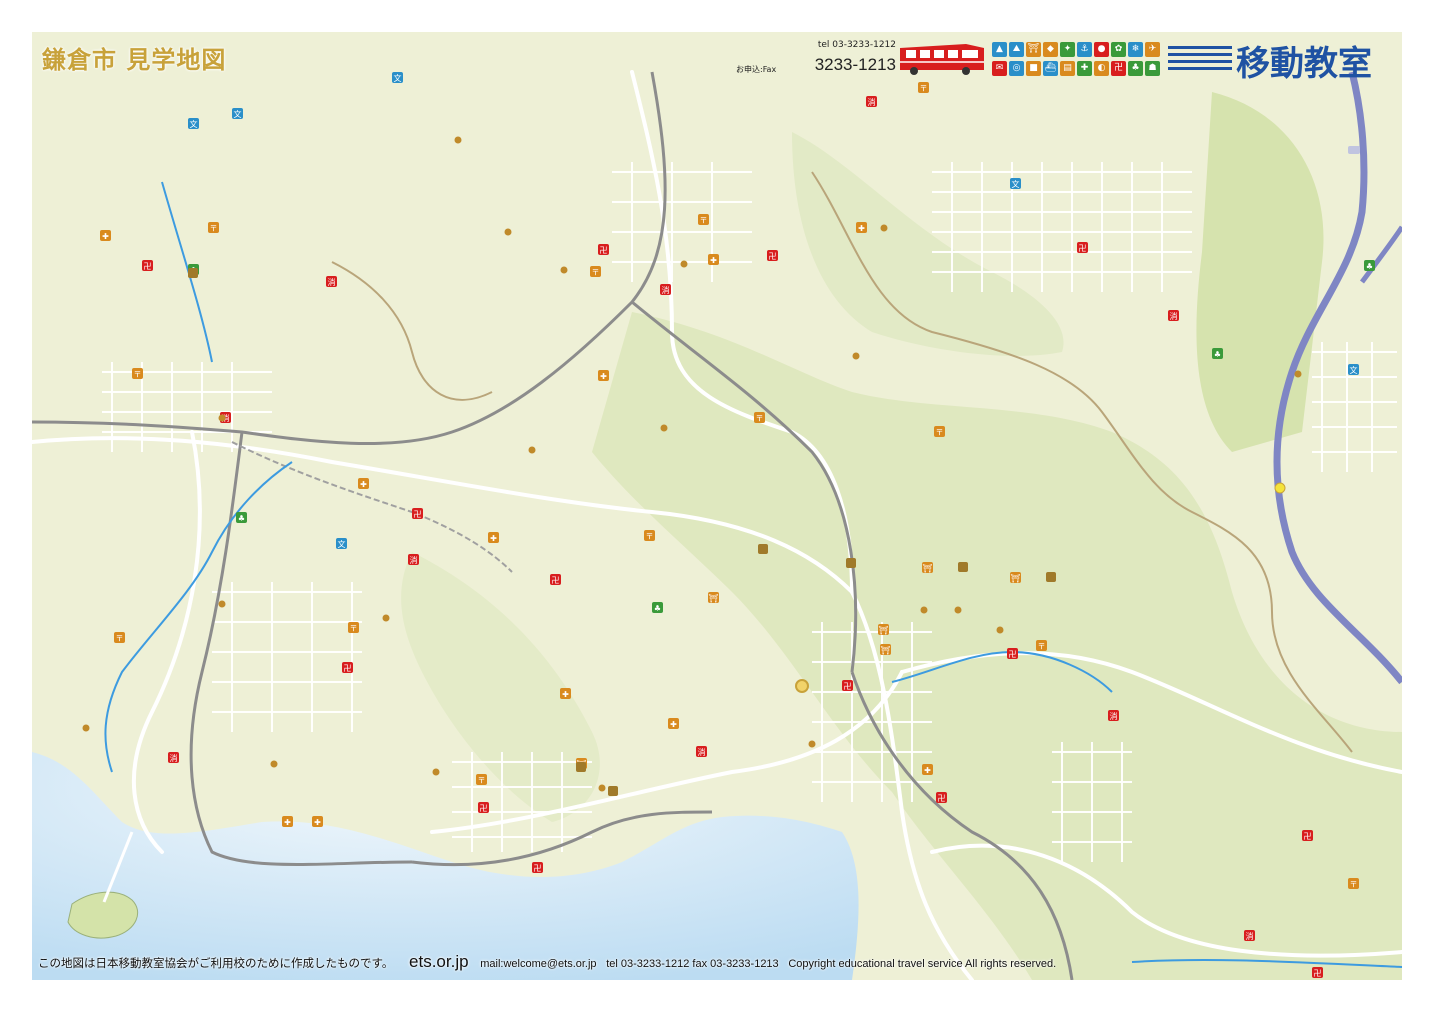 The image size is (1433, 1012). I want to click on svg-text: 文, so click(238, 114).